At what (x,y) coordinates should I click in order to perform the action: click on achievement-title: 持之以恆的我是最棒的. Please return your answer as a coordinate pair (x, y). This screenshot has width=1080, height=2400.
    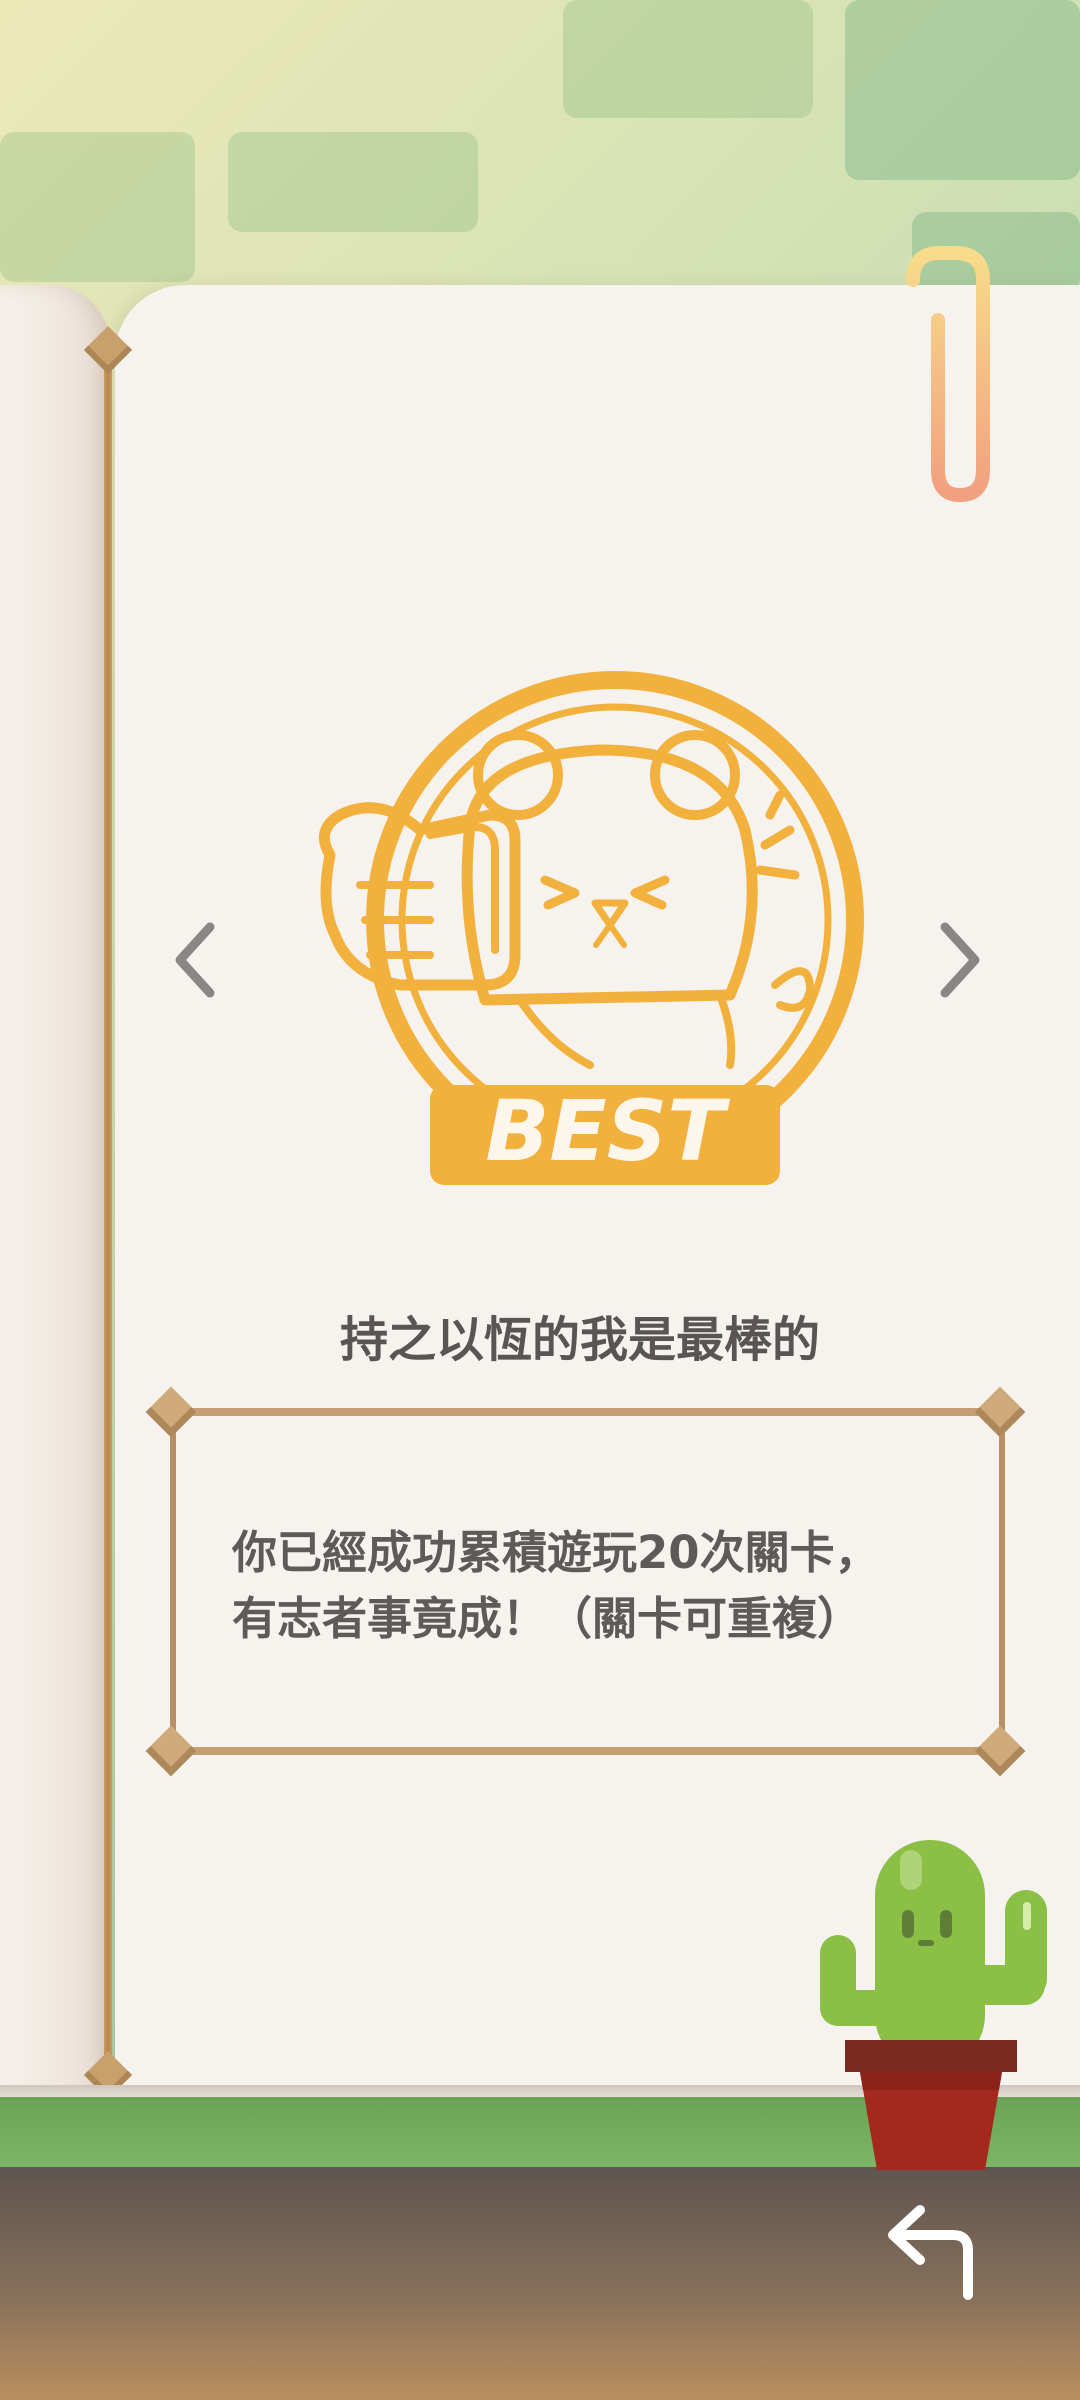
    Looking at the image, I should click on (579, 1340).